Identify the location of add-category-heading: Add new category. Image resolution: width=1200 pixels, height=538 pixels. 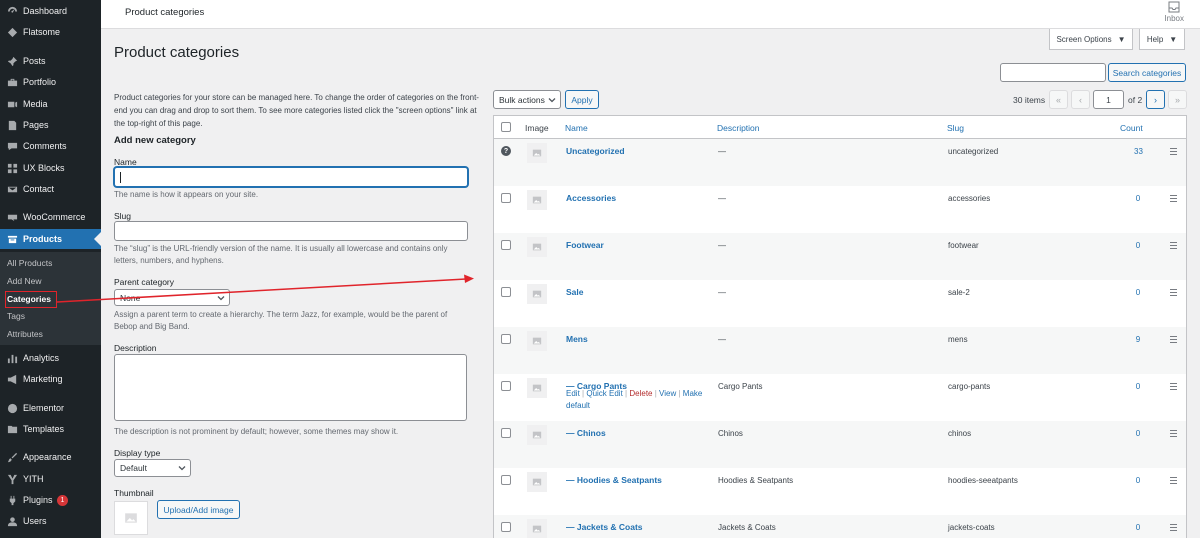
(155, 140).